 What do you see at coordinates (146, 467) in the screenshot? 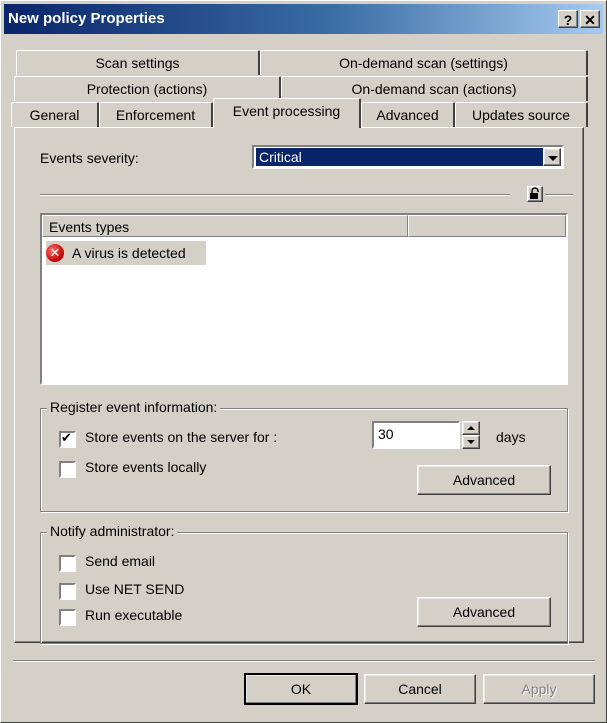
I see `store-locally-label: Store events locally` at bounding box center [146, 467].